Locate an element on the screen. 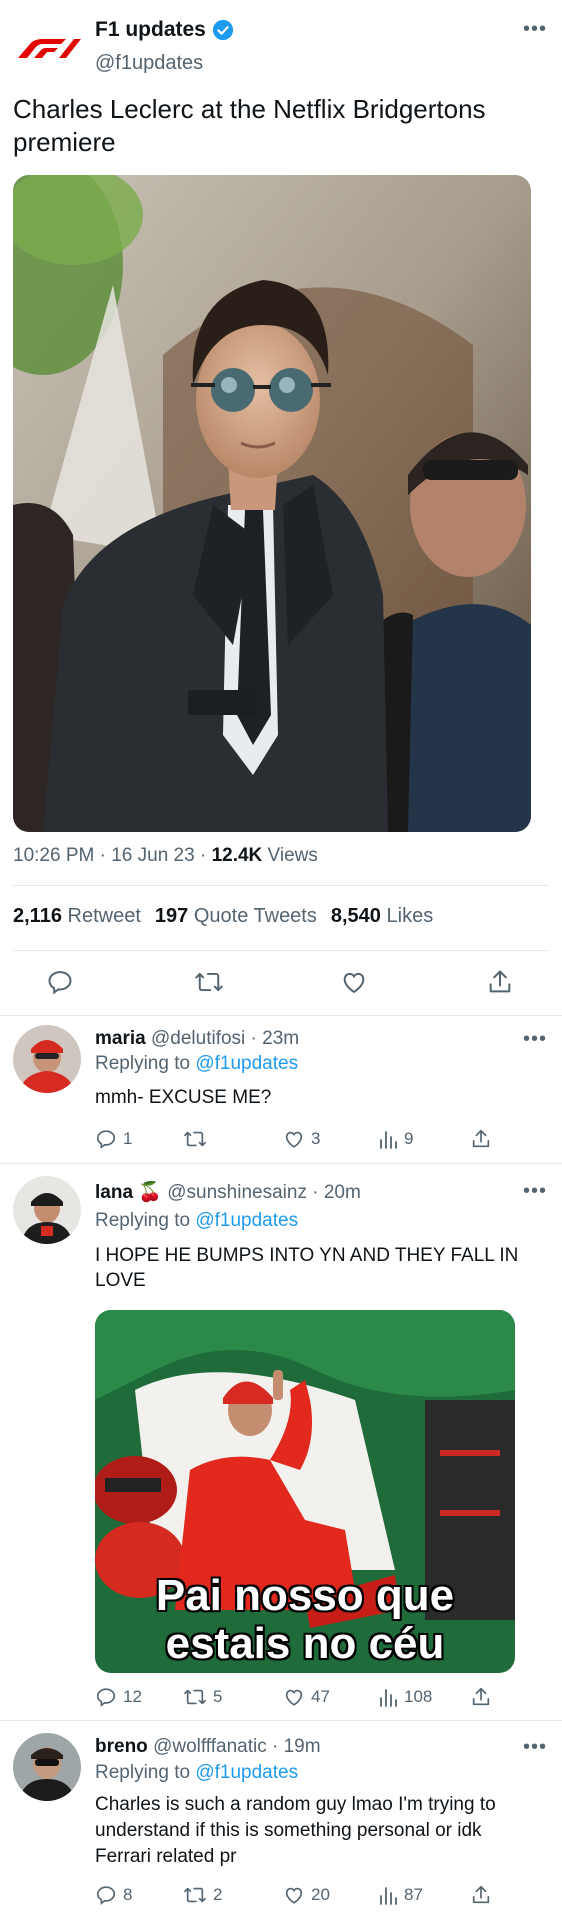  likes-label: Likes is located at coordinates (410, 916).